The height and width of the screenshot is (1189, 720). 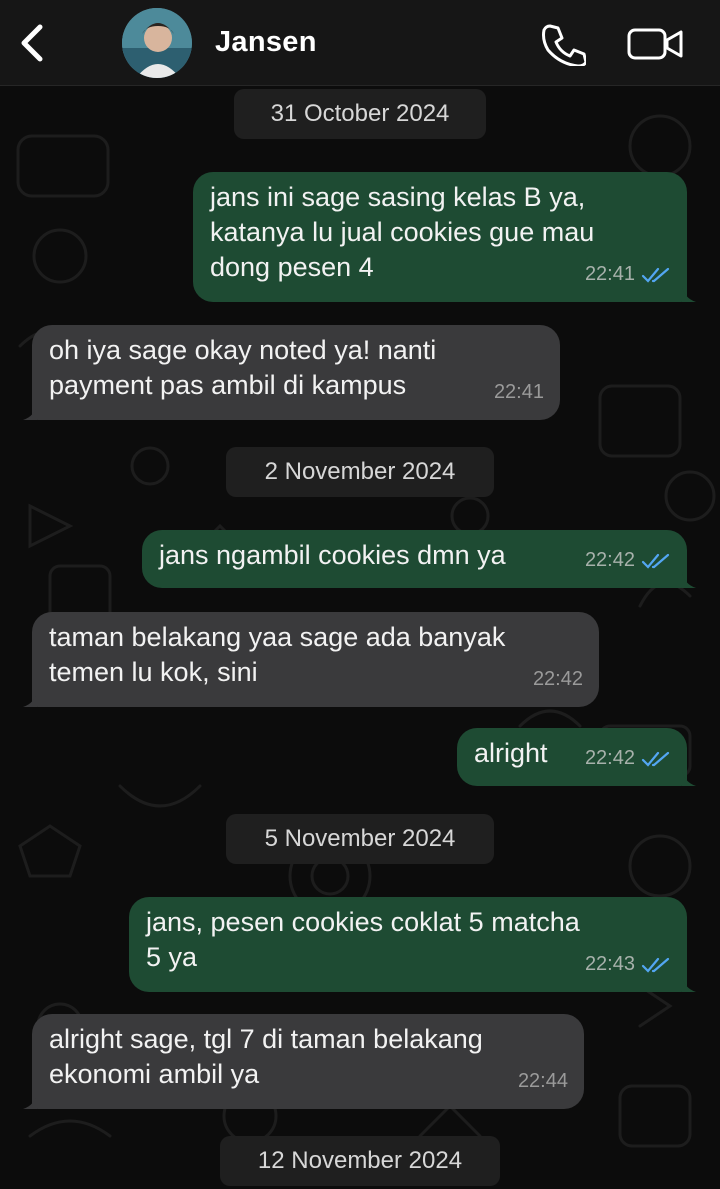 What do you see at coordinates (360, 839) in the screenshot?
I see `date-separator: 5 November 2024` at bounding box center [360, 839].